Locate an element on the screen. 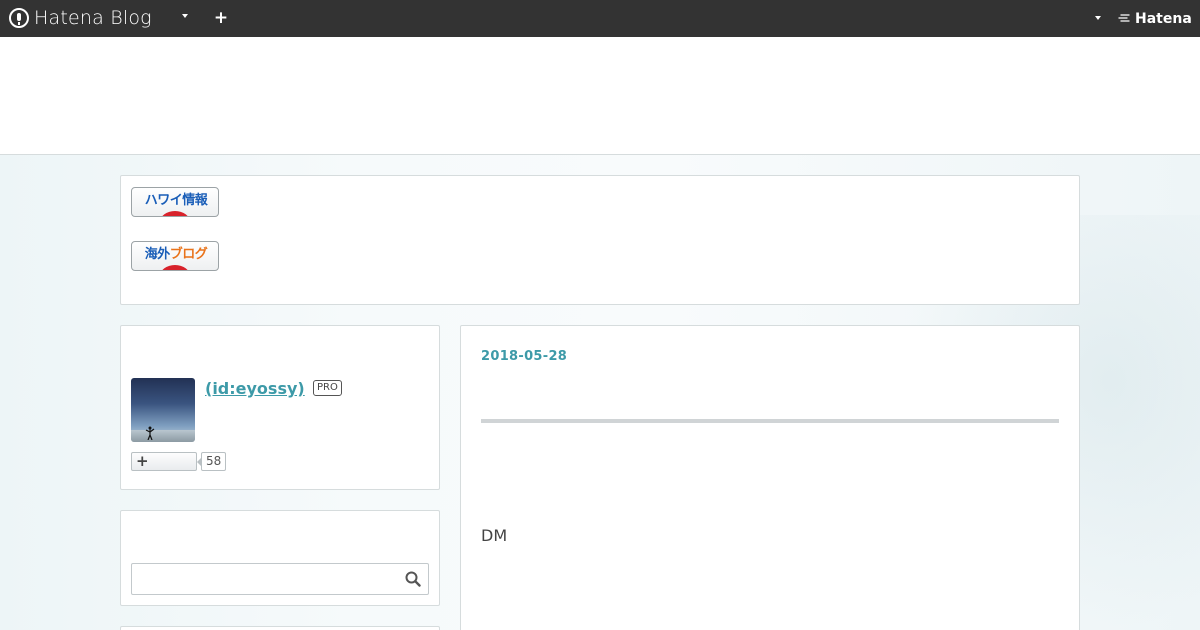 The image size is (1200, 630). hatena-logo-link: Hatena is located at coordinates (1155, 19).